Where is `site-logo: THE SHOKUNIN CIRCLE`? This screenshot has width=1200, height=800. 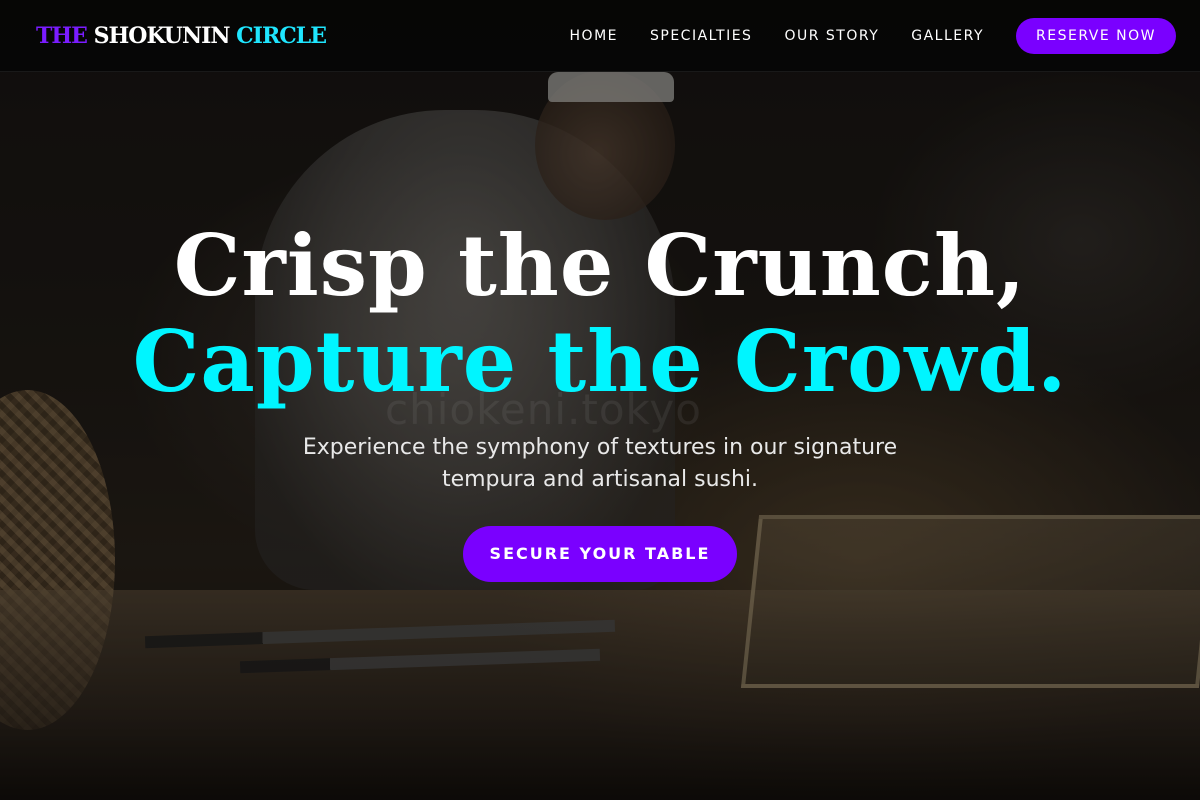
site-logo: THE SHOKUNIN CIRCLE is located at coordinates (181, 35).